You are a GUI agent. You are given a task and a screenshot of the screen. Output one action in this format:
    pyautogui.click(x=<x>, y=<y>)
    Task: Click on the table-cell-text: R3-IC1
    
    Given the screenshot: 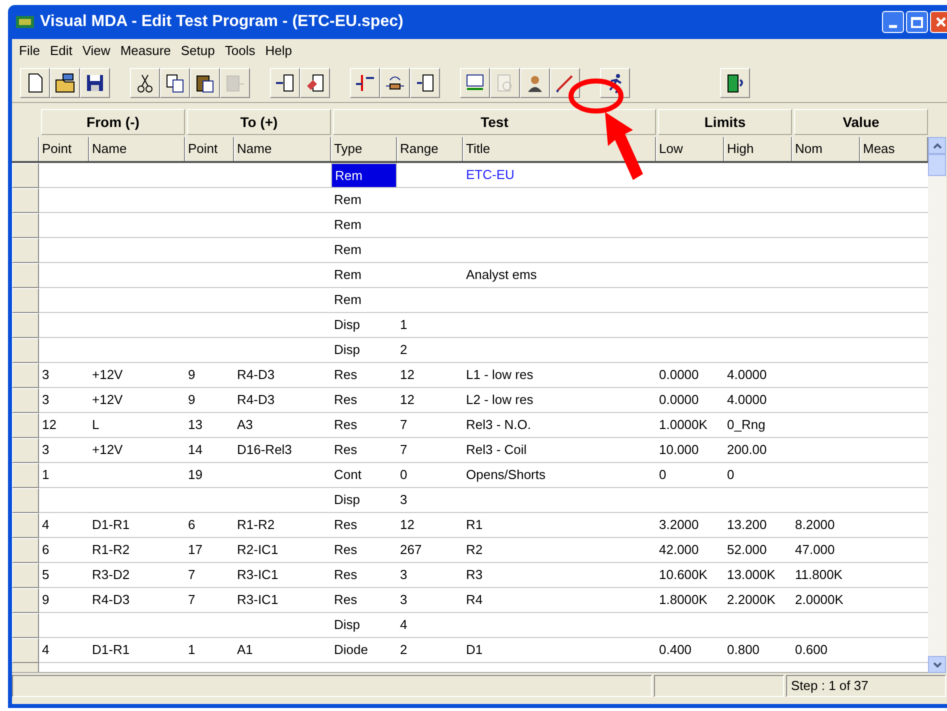 What is the action you would take?
    pyautogui.click(x=257, y=575)
    